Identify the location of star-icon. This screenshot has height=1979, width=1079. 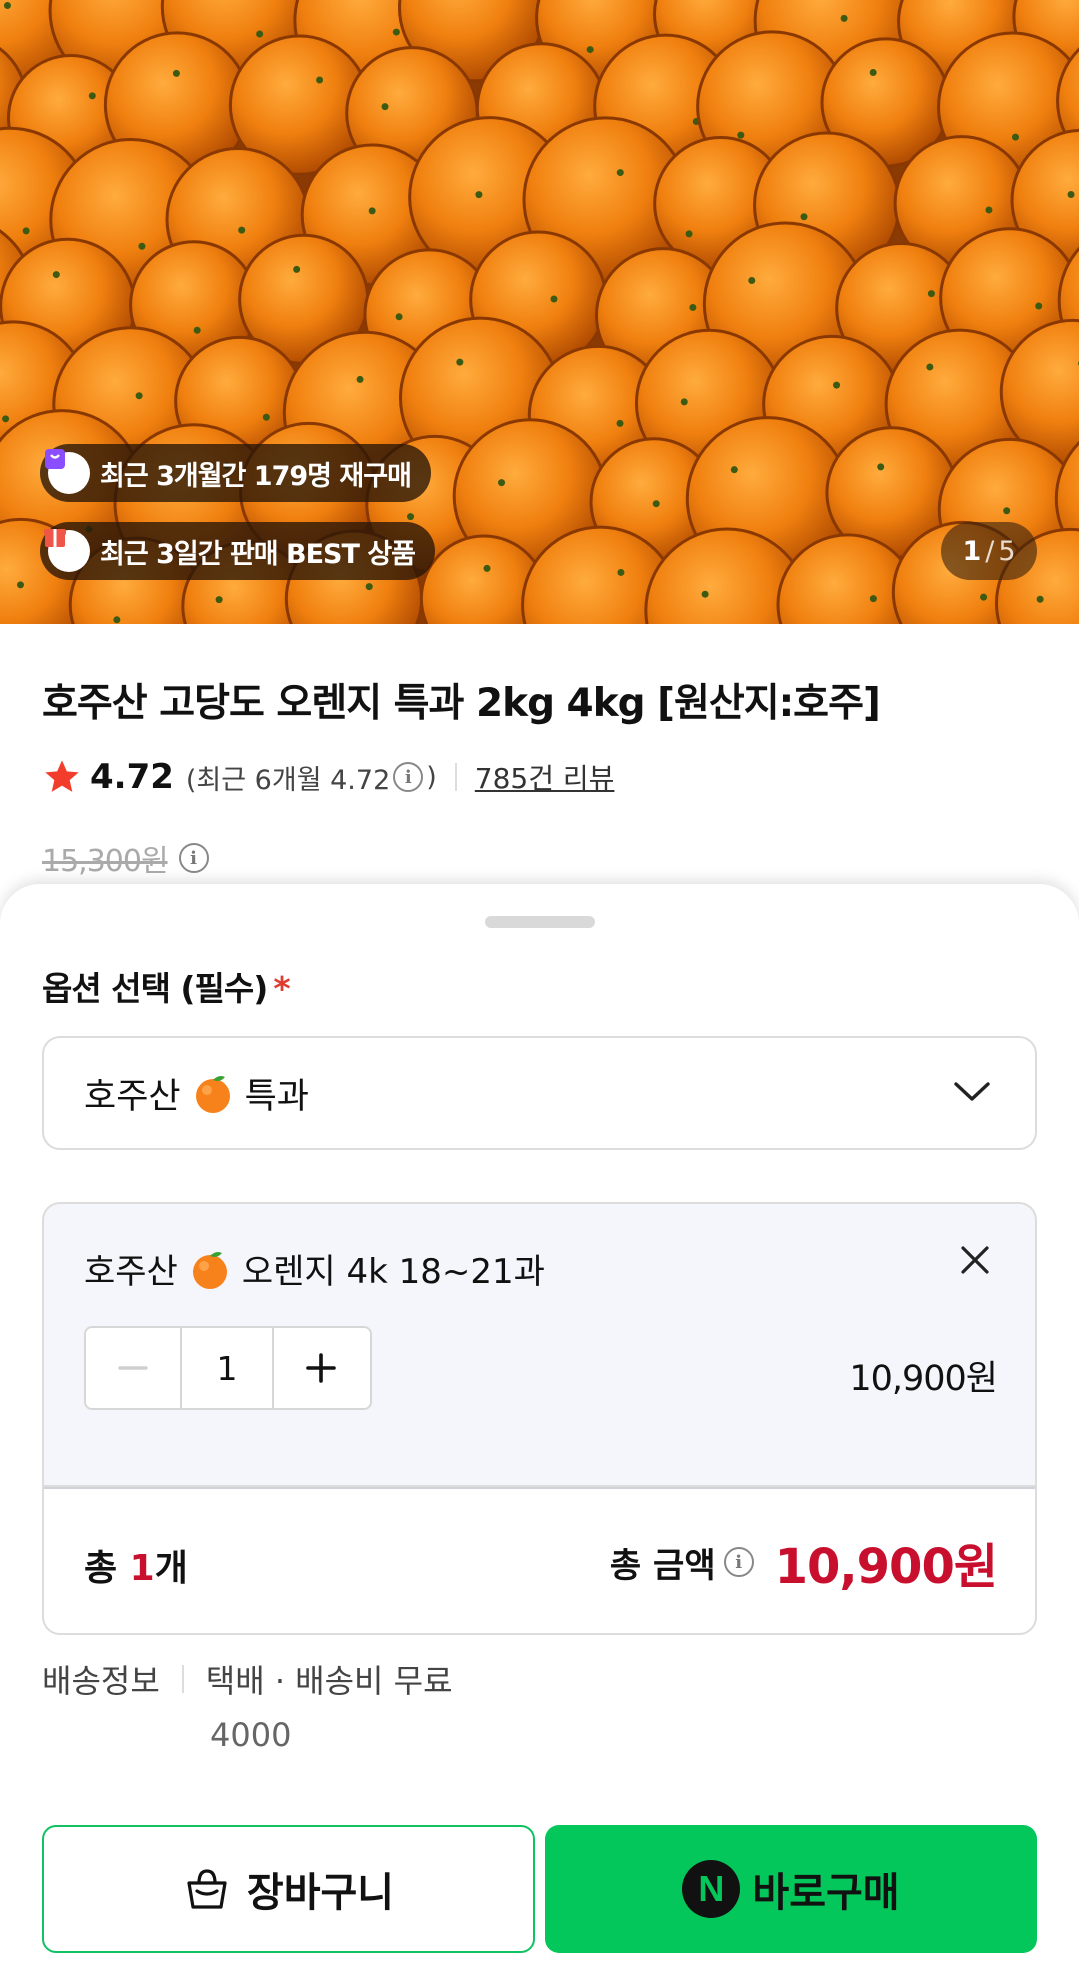
(62, 776).